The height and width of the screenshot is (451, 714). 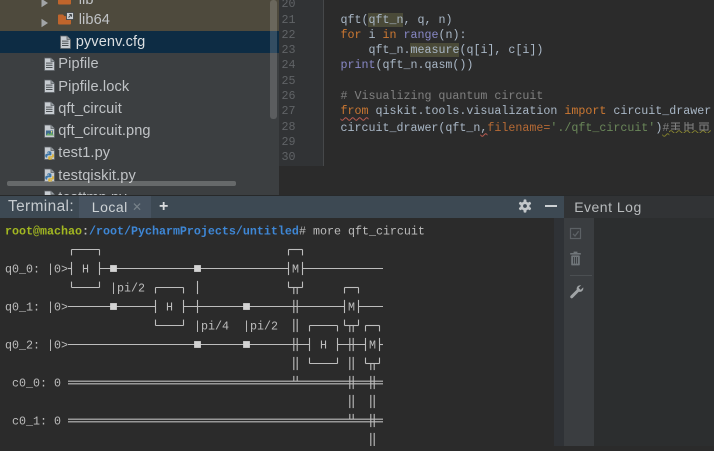 What do you see at coordinates (36, 346) in the screenshot?
I see `svg-text: q0_2: |0>` at bounding box center [36, 346].